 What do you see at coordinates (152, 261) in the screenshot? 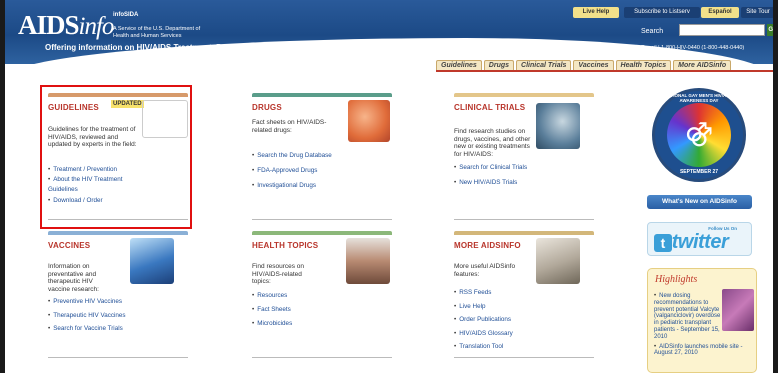
I see `vaccines-image` at bounding box center [152, 261].